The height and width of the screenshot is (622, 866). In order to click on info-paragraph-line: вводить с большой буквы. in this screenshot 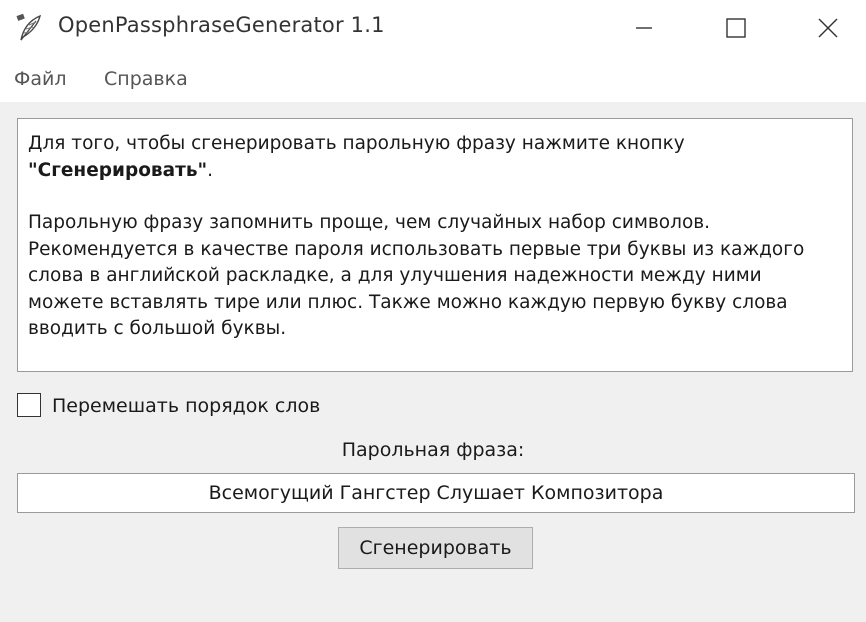, I will do `click(157, 328)`.